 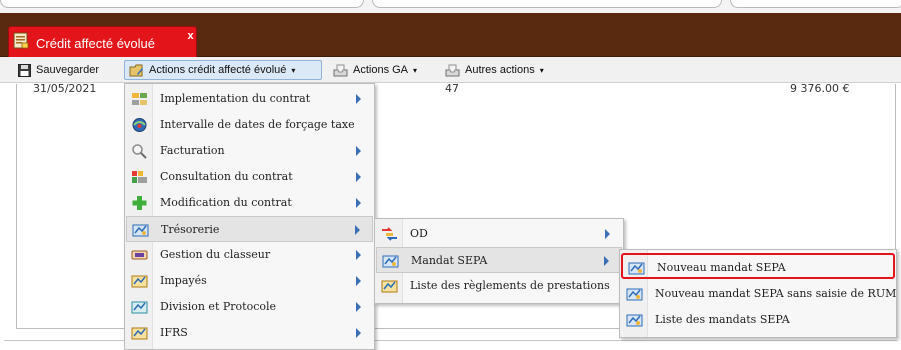 What do you see at coordinates (721, 267) in the screenshot?
I see `menu-item-label: Nouveau mandat SEPA` at bounding box center [721, 267].